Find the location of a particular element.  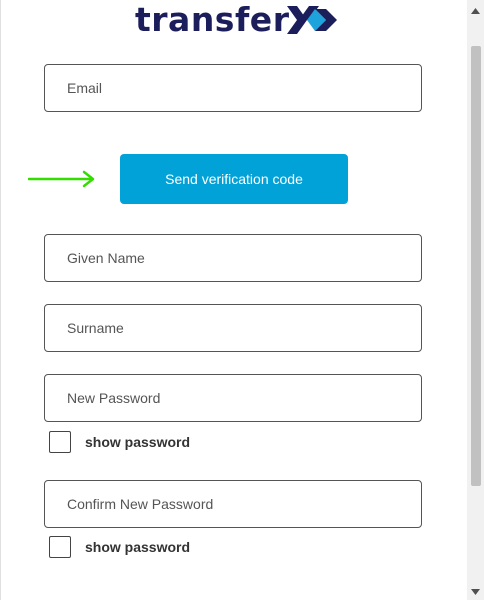

given-name-field is located at coordinates (233, 258).